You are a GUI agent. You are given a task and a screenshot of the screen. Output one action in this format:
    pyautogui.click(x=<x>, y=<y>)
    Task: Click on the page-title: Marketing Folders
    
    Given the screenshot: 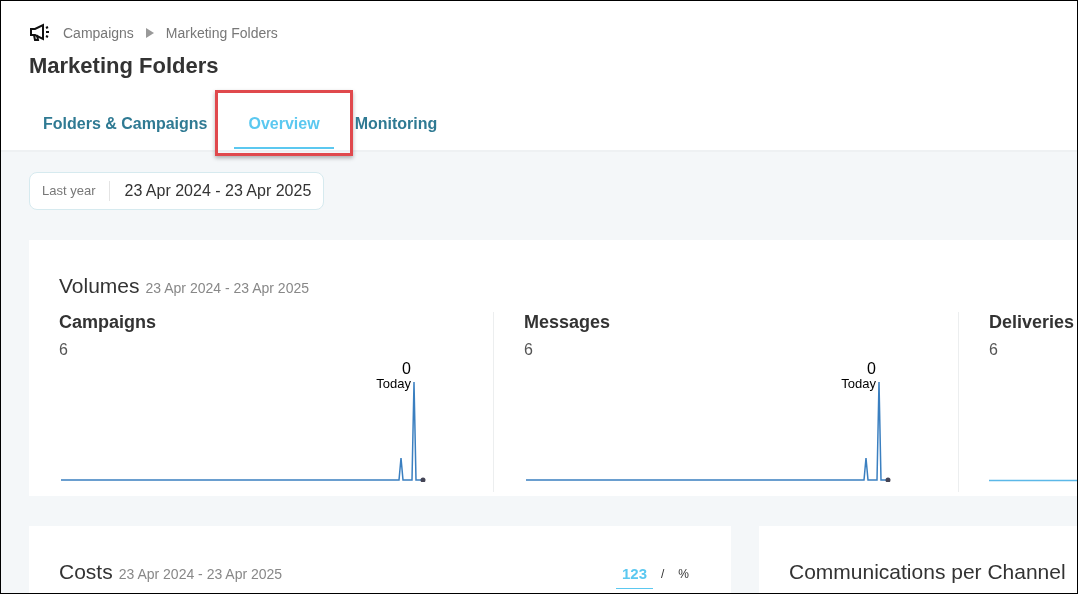 What is the action you would take?
    pyautogui.click(x=124, y=66)
    